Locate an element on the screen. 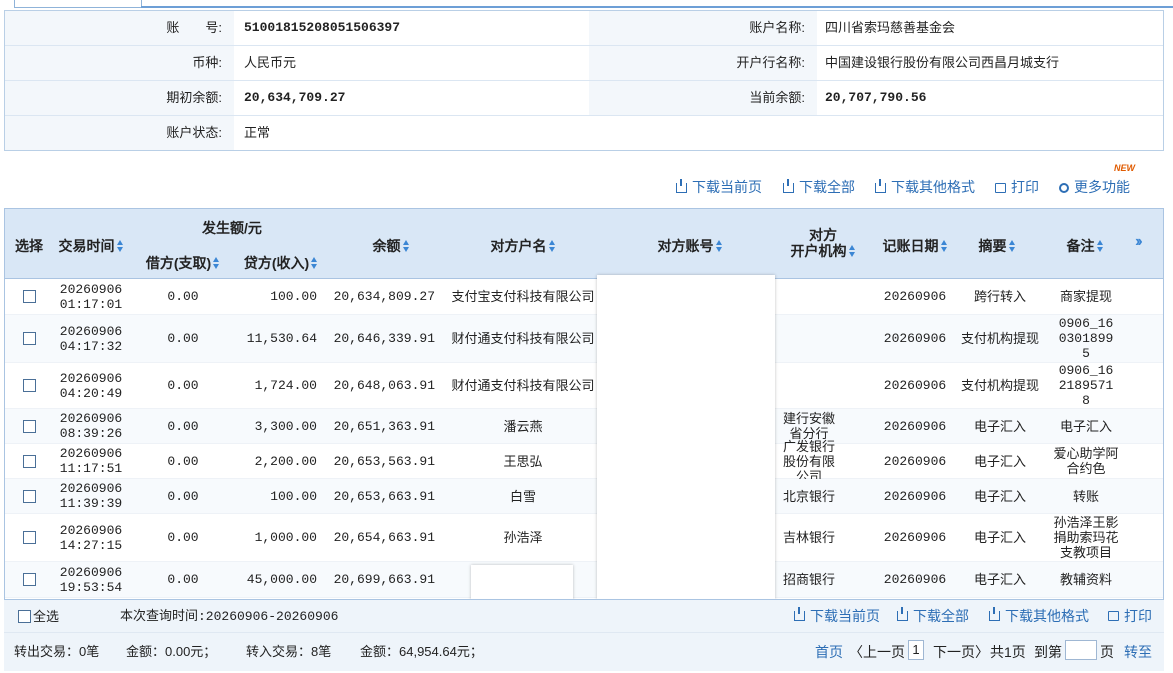 The width and height of the screenshot is (1173, 673). print-link: 打印 is located at coordinates (1017, 187).